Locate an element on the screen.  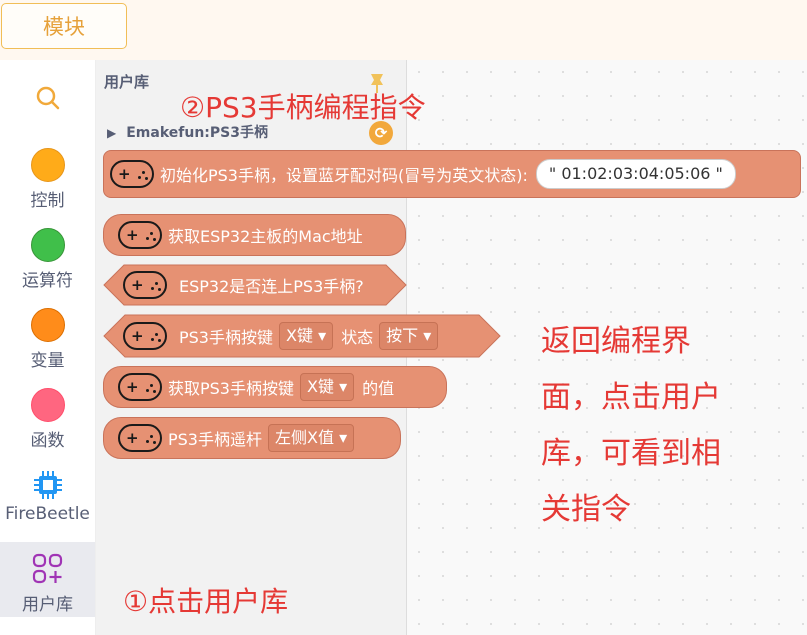
axis-dropdown: 左侧X值 ▾ is located at coordinates (311, 438).